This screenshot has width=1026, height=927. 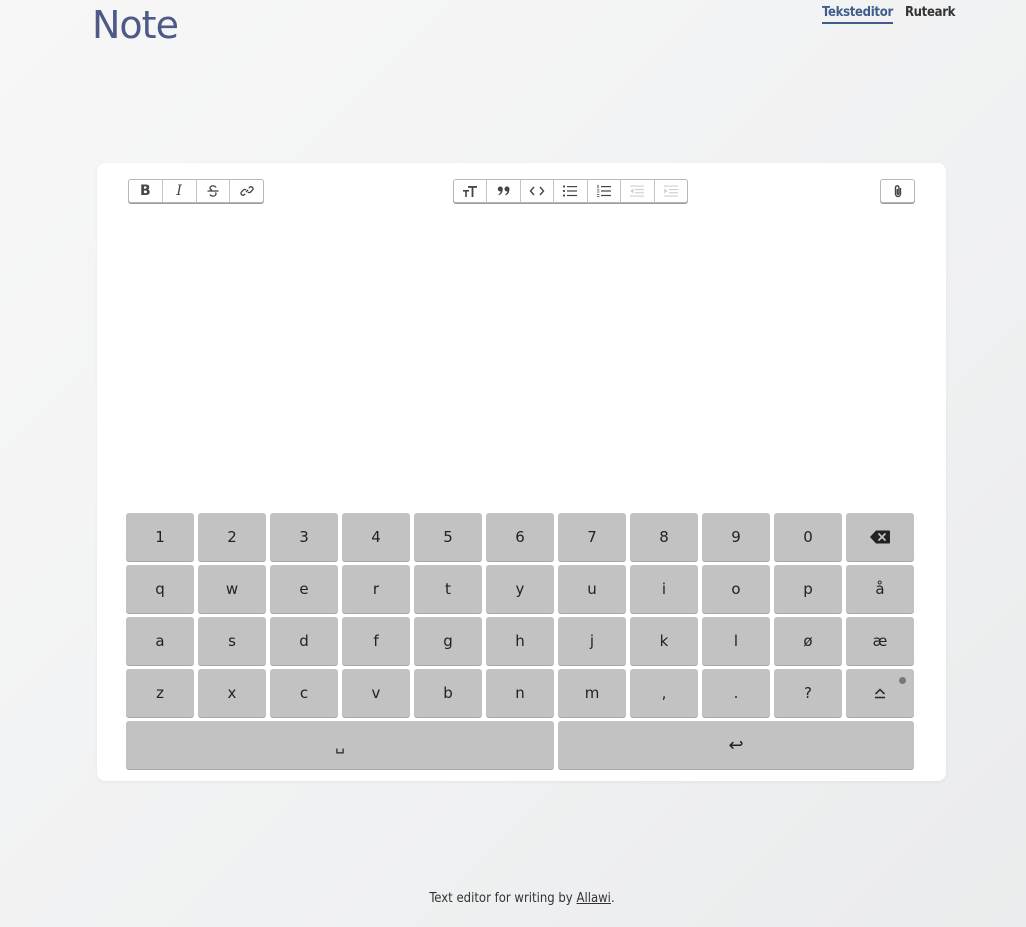 I want to click on author-link: Allawi, so click(x=593, y=898).